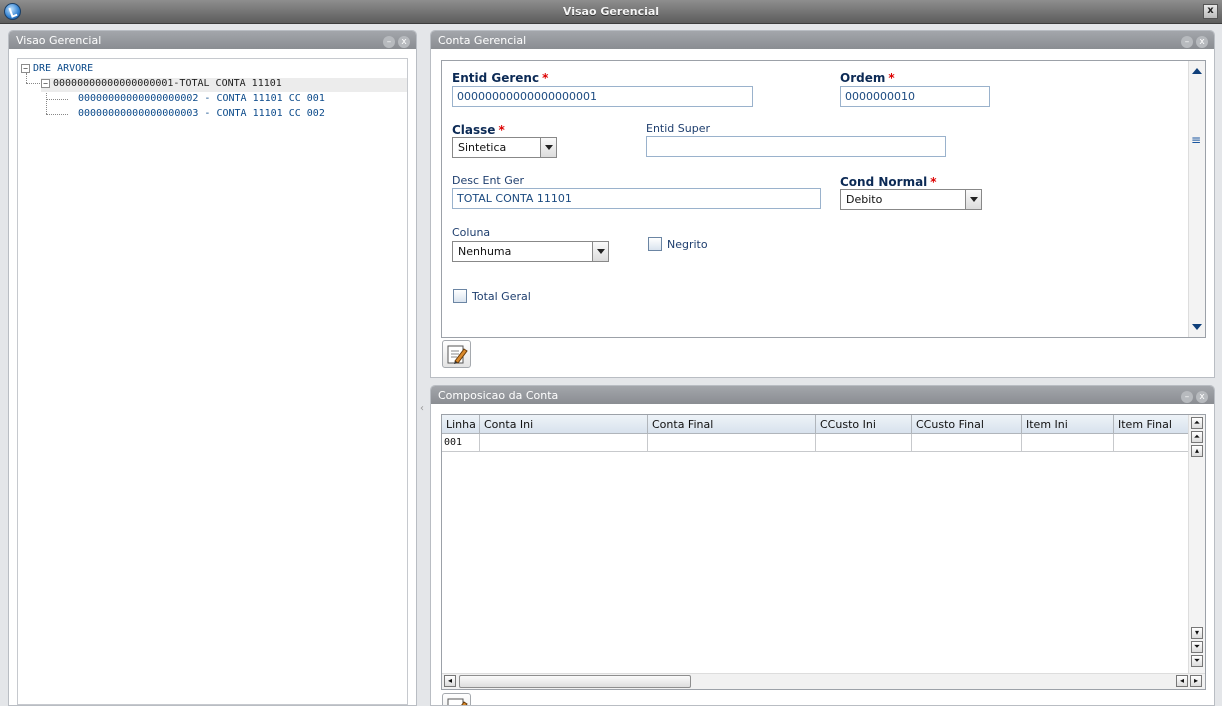 The width and height of the screenshot is (1222, 706). Describe the element at coordinates (460, 296) in the screenshot. I see `total-geral-checkbox` at that location.